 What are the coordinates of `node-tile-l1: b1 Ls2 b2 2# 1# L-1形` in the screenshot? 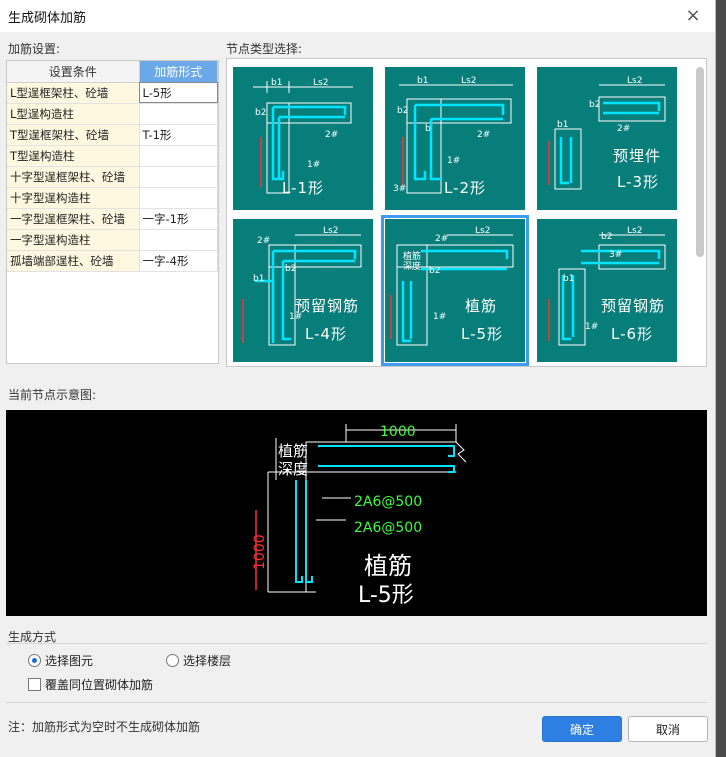 It's located at (303, 138).